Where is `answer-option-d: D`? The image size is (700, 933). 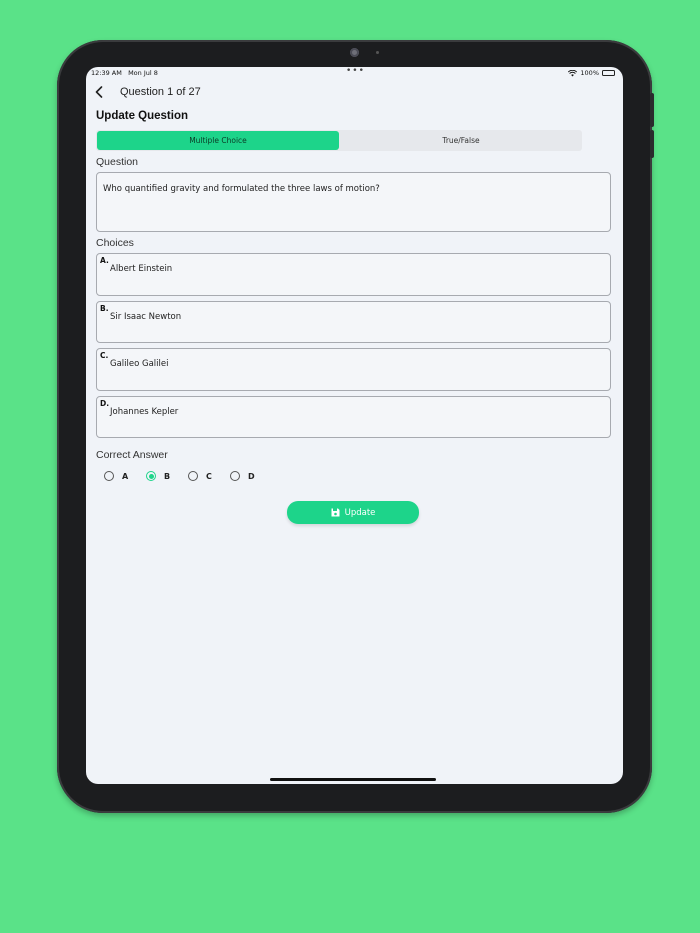
answer-option-d: D is located at coordinates (251, 476).